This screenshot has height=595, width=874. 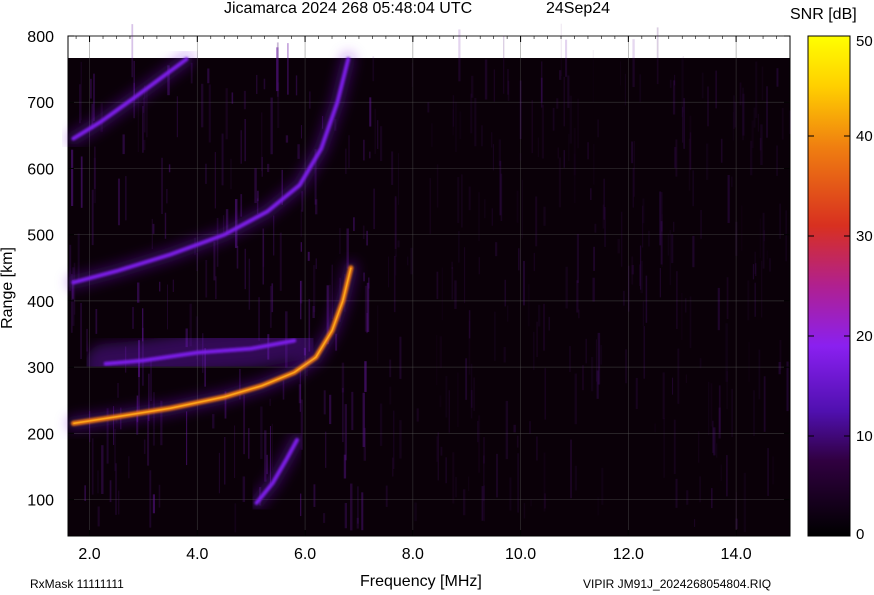 What do you see at coordinates (864, 236) in the screenshot?
I see `colorbar-tick-label: 30` at bounding box center [864, 236].